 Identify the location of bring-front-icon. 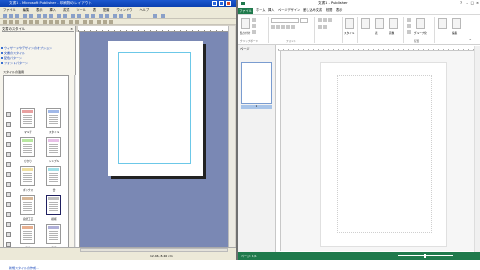
(87, 16).